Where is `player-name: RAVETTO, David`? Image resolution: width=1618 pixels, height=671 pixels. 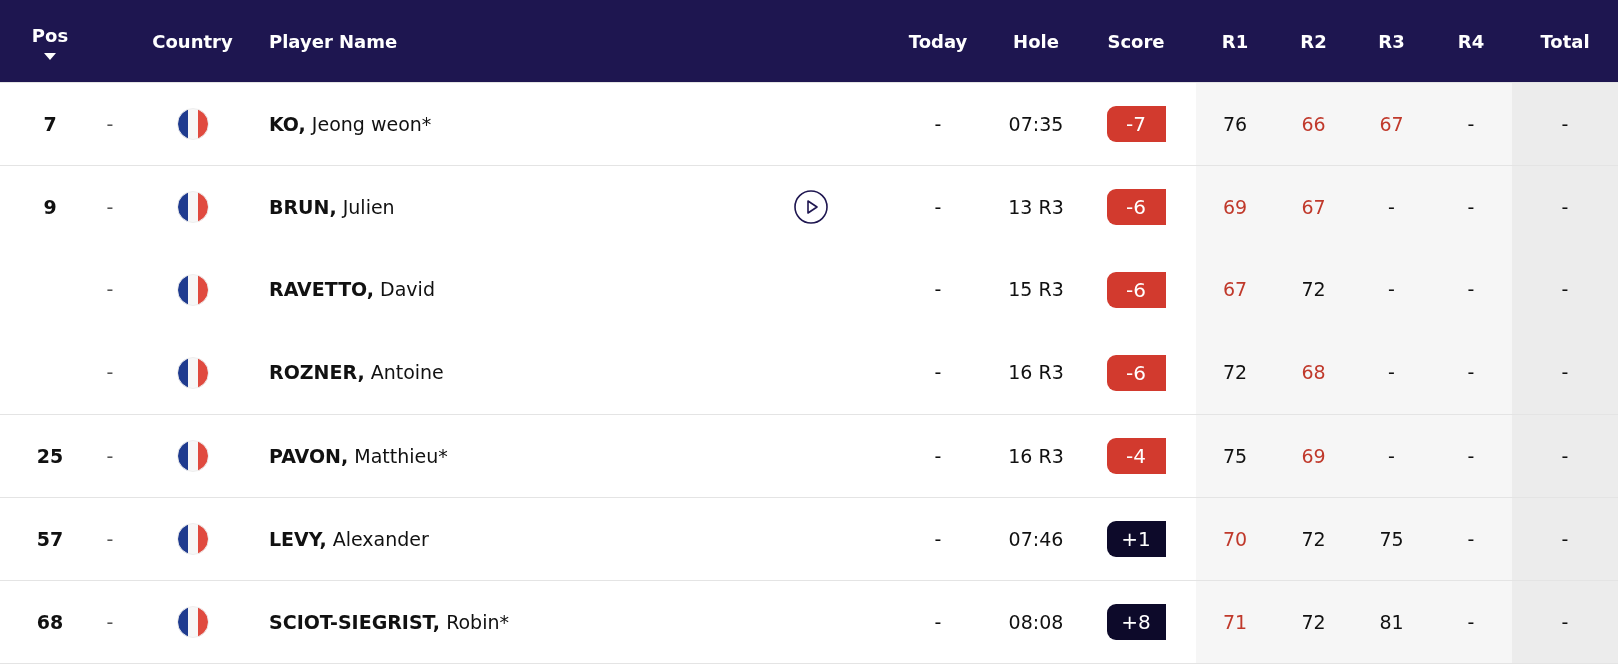 player-name: RAVETTO, David is located at coordinates (350, 289).